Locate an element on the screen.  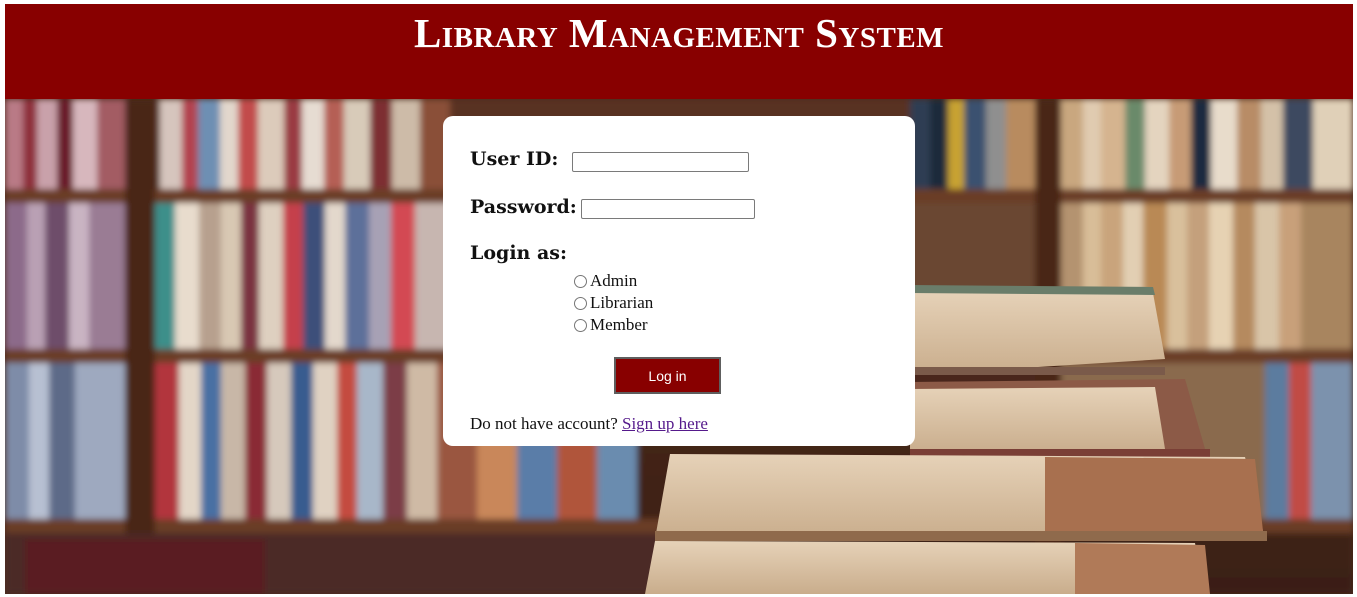
role-label-member: Member is located at coordinates (619, 325).